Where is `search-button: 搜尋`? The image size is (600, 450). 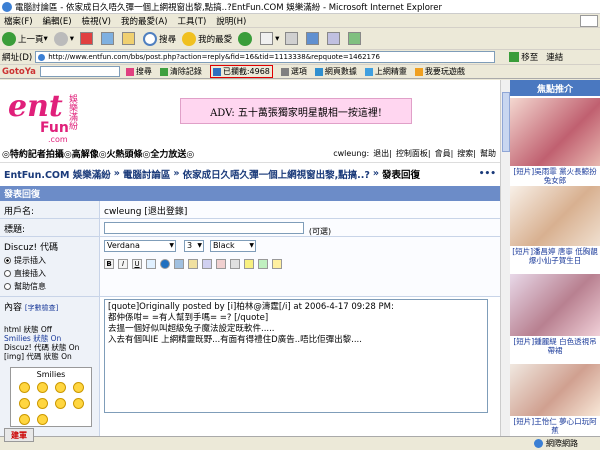
search-button: 搜尋 is located at coordinates (159, 38).